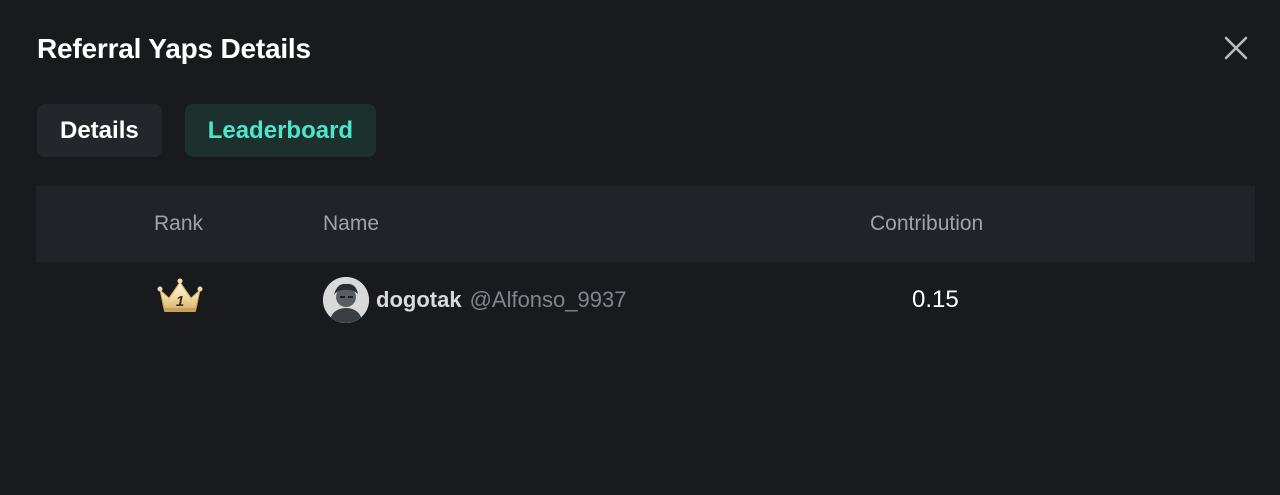 Image resolution: width=1280 pixels, height=495 pixels. I want to click on username: dogotak, so click(419, 299).